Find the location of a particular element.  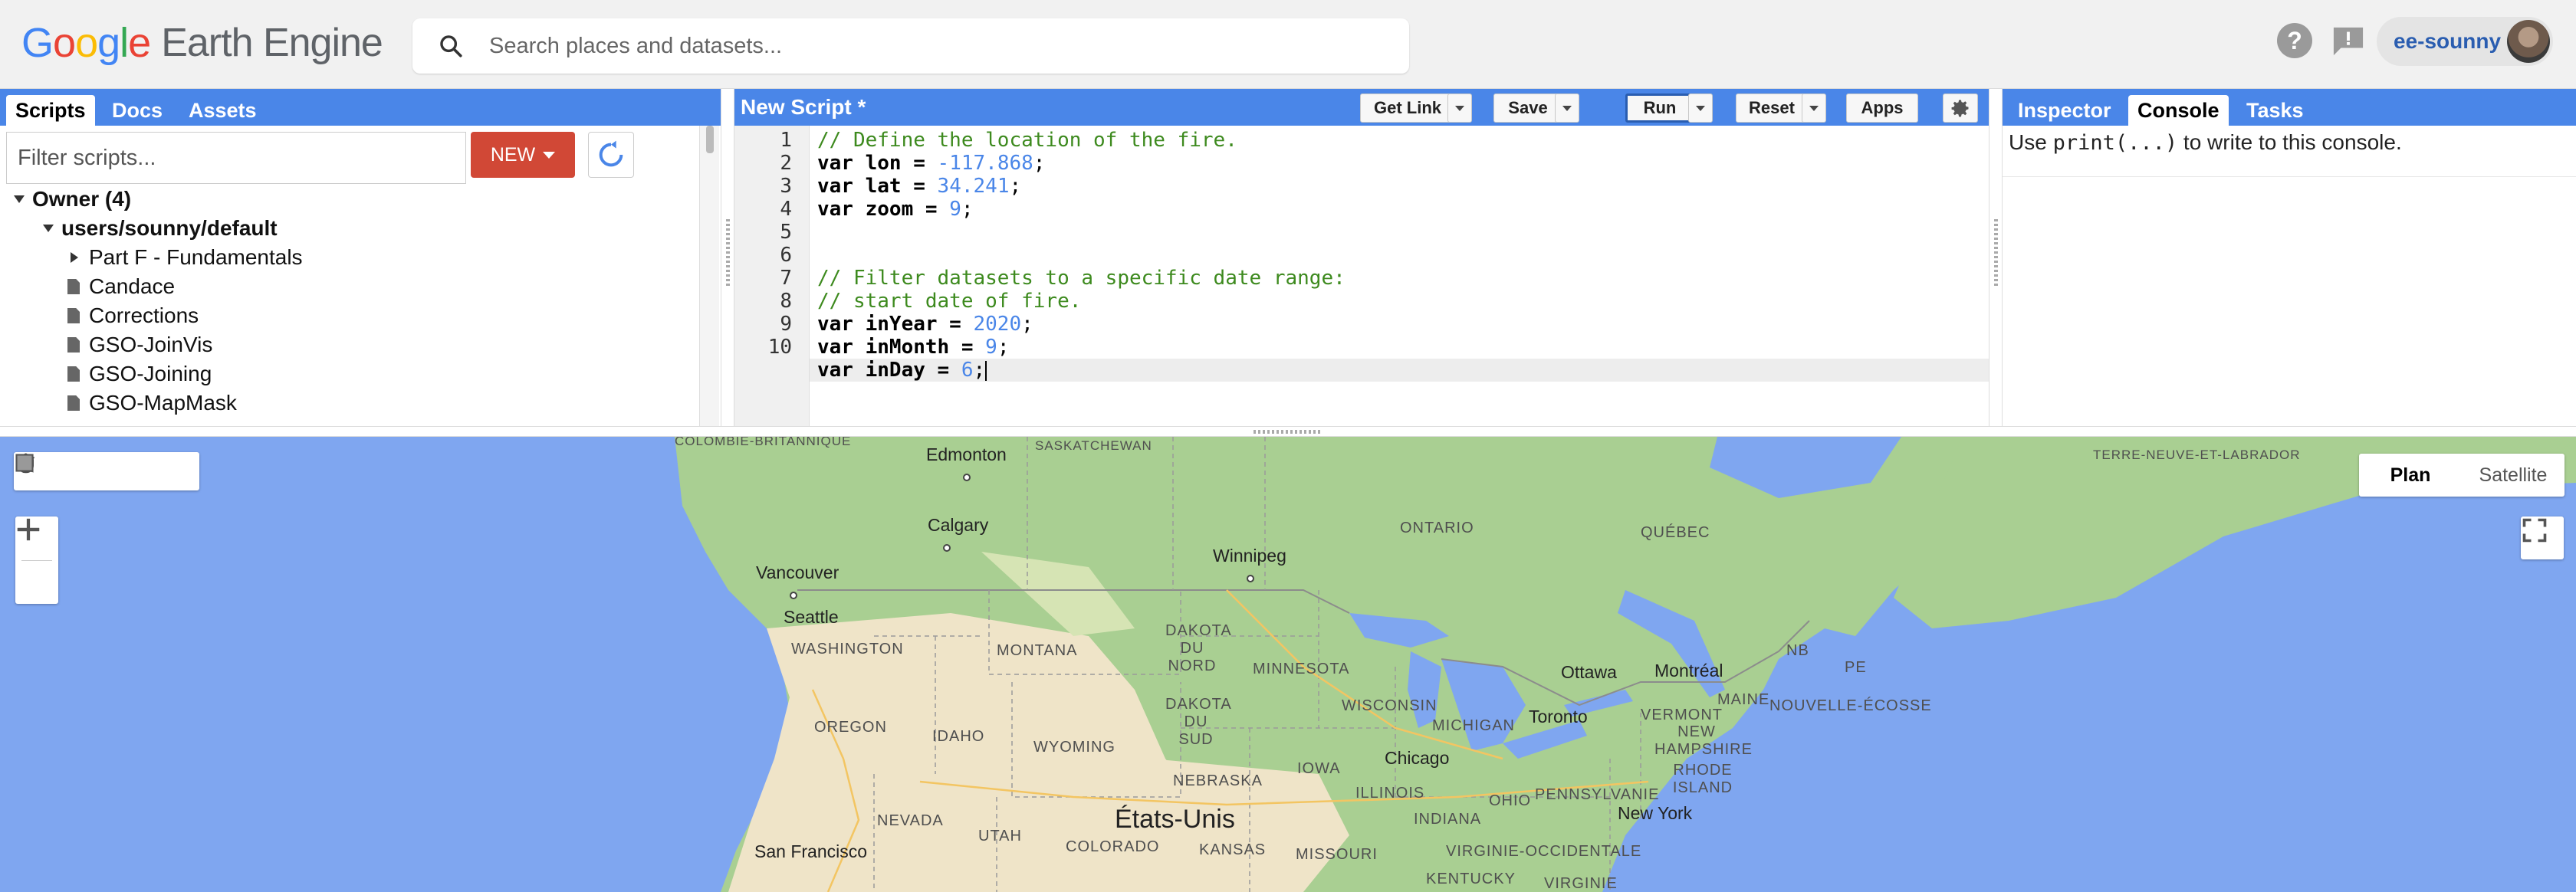

code-line: var inMonth = 9; is located at coordinates (913, 347).